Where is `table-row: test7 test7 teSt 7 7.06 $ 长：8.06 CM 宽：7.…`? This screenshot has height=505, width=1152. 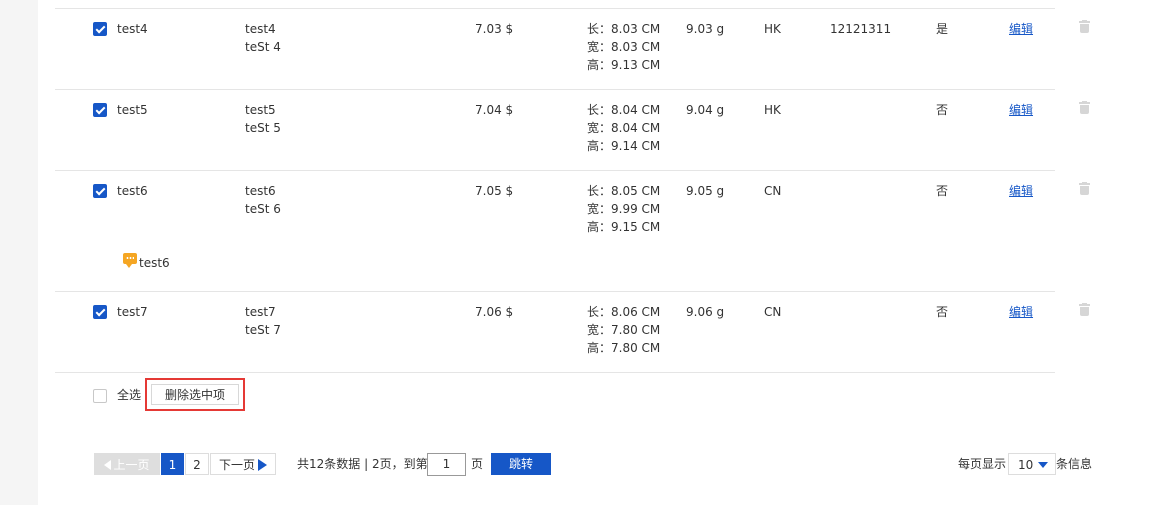
table-row: test7 test7 teSt 7 7.06 $ 长：8.06 CM 宽：7.… is located at coordinates (572, 331).